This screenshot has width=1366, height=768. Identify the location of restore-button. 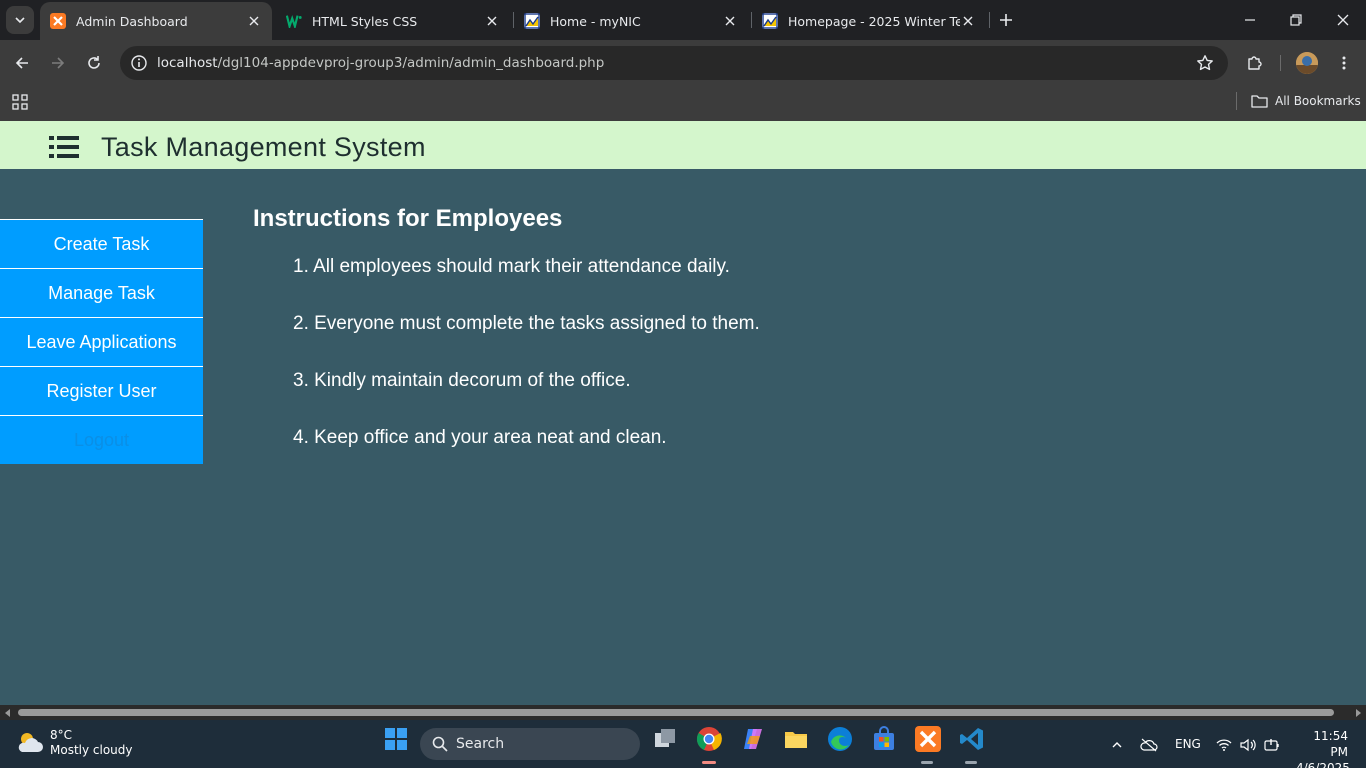
(1296, 20).